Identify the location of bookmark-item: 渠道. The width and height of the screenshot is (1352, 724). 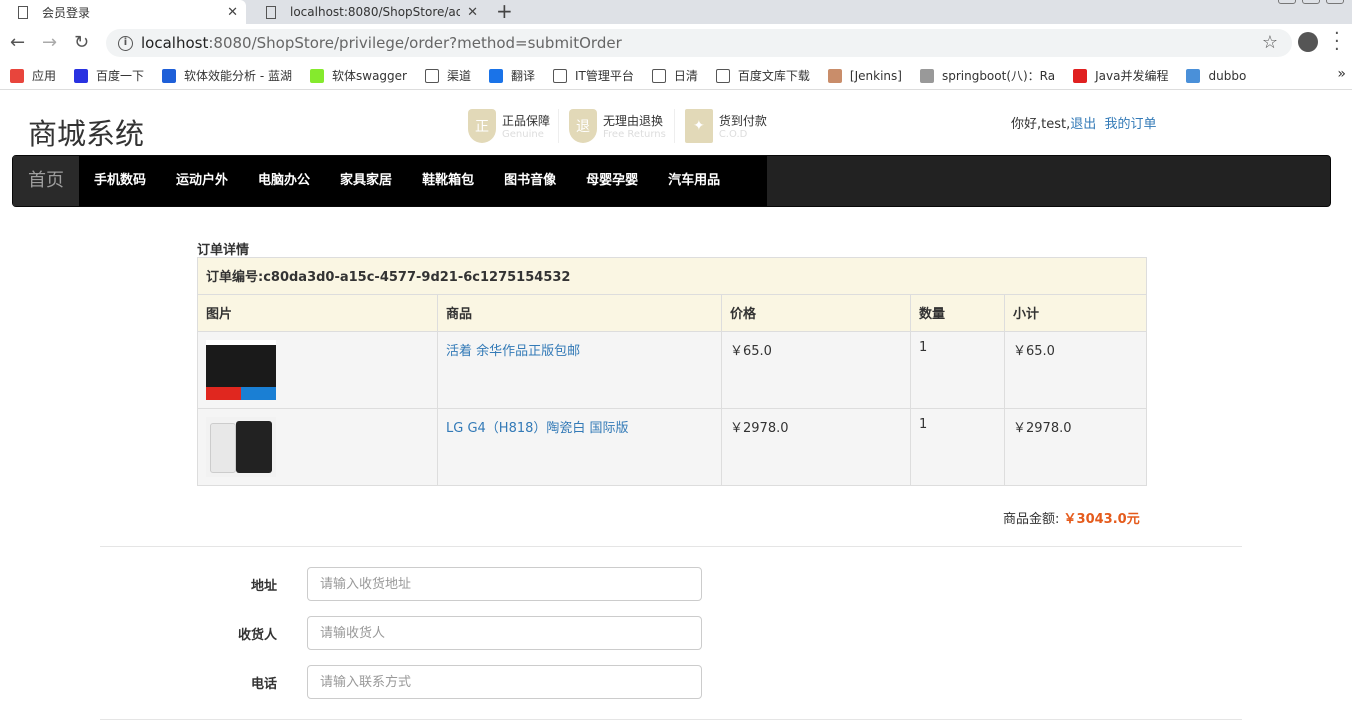
(447, 75).